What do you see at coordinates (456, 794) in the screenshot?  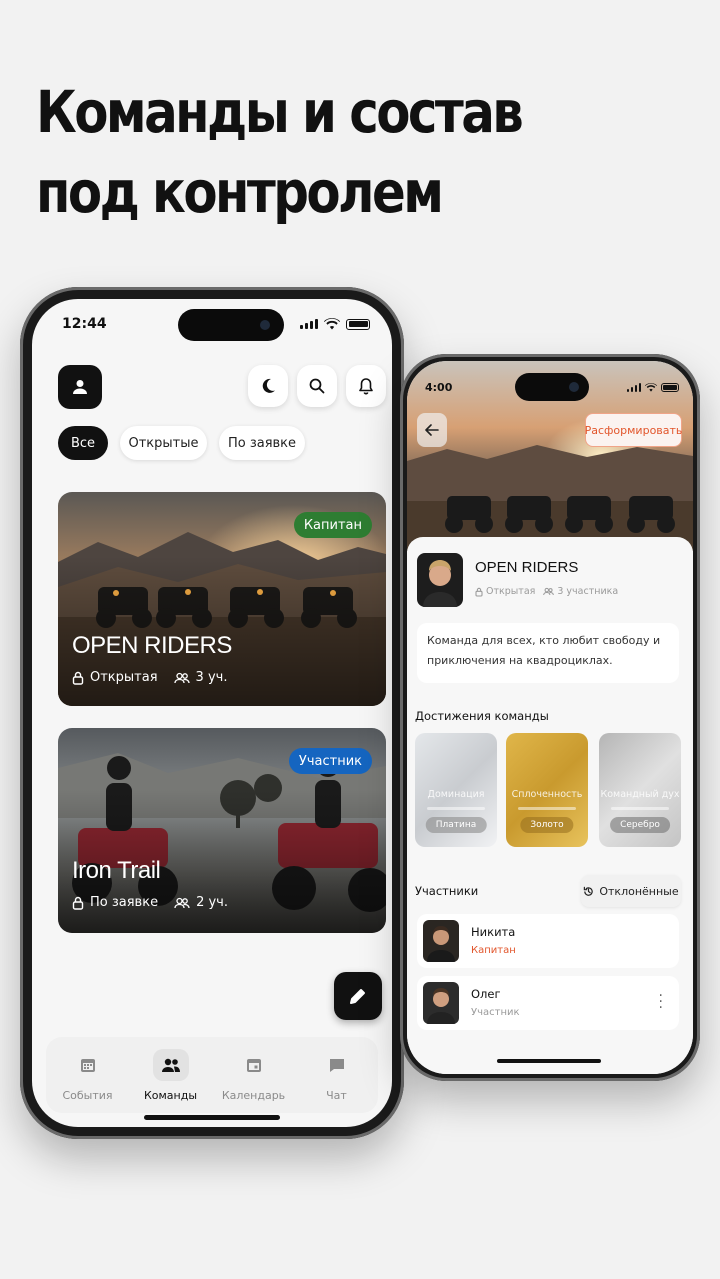 I see `achievement-name: Доминация` at bounding box center [456, 794].